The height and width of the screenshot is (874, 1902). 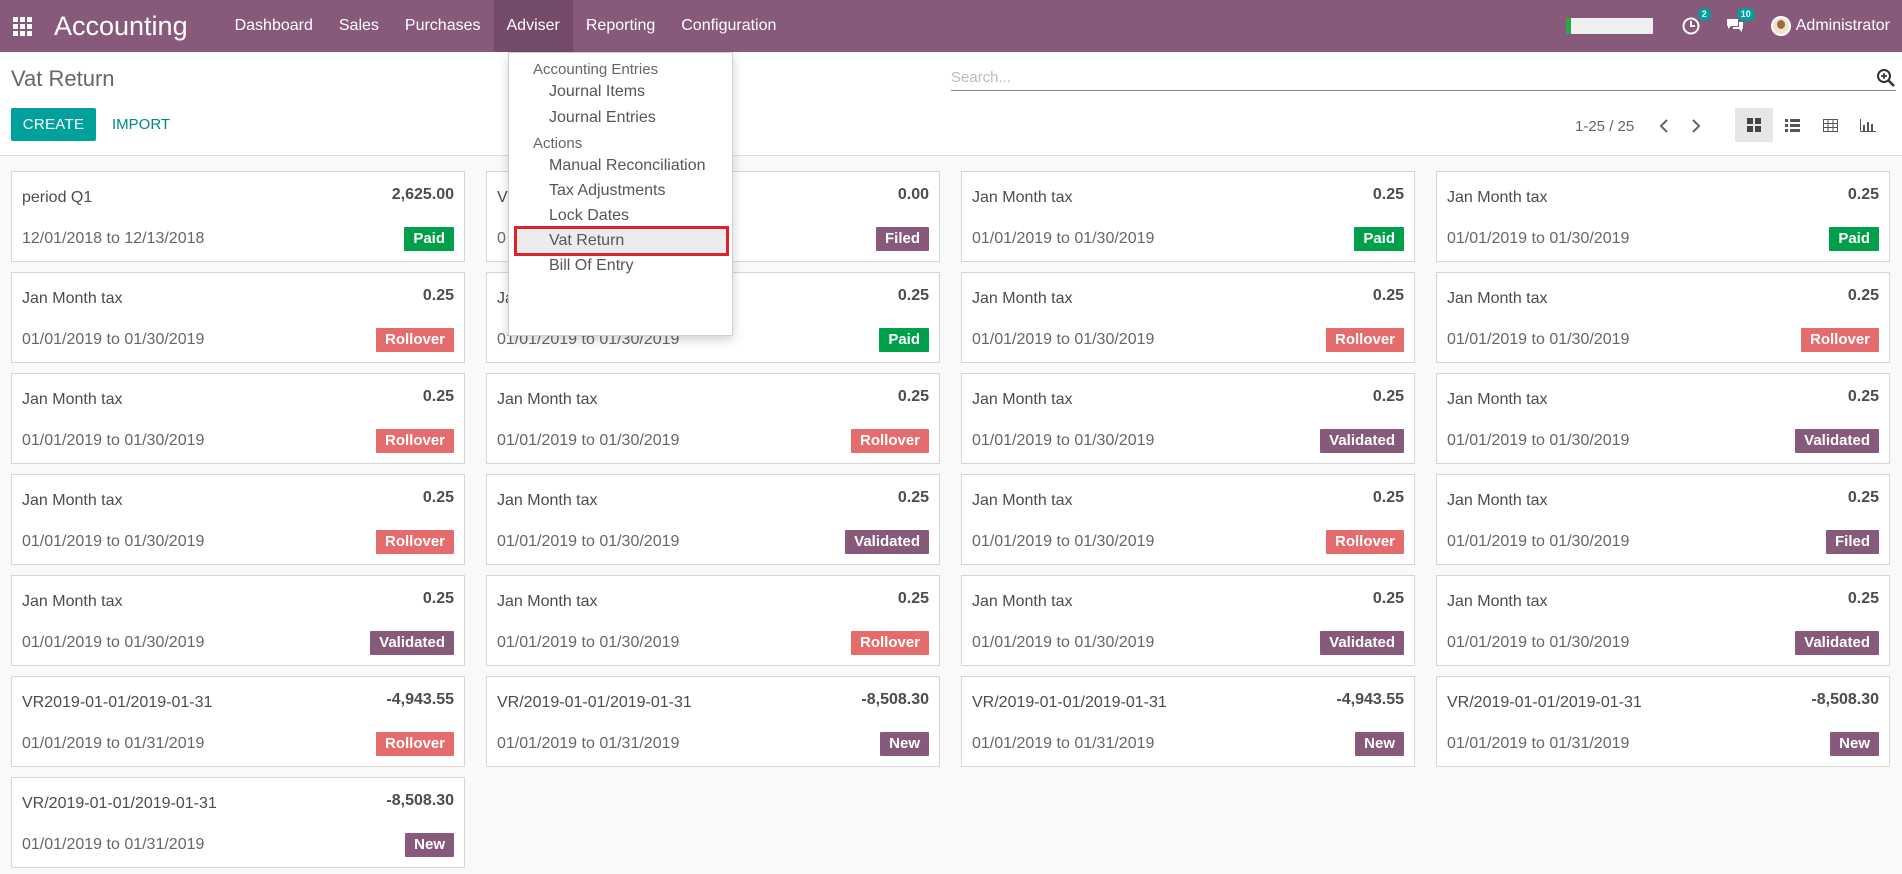 What do you see at coordinates (951, 104) in the screenshot?
I see `control-panel: Vat Return CREATE IMPORT 1-25 / 25` at bounding box center [951, 104].